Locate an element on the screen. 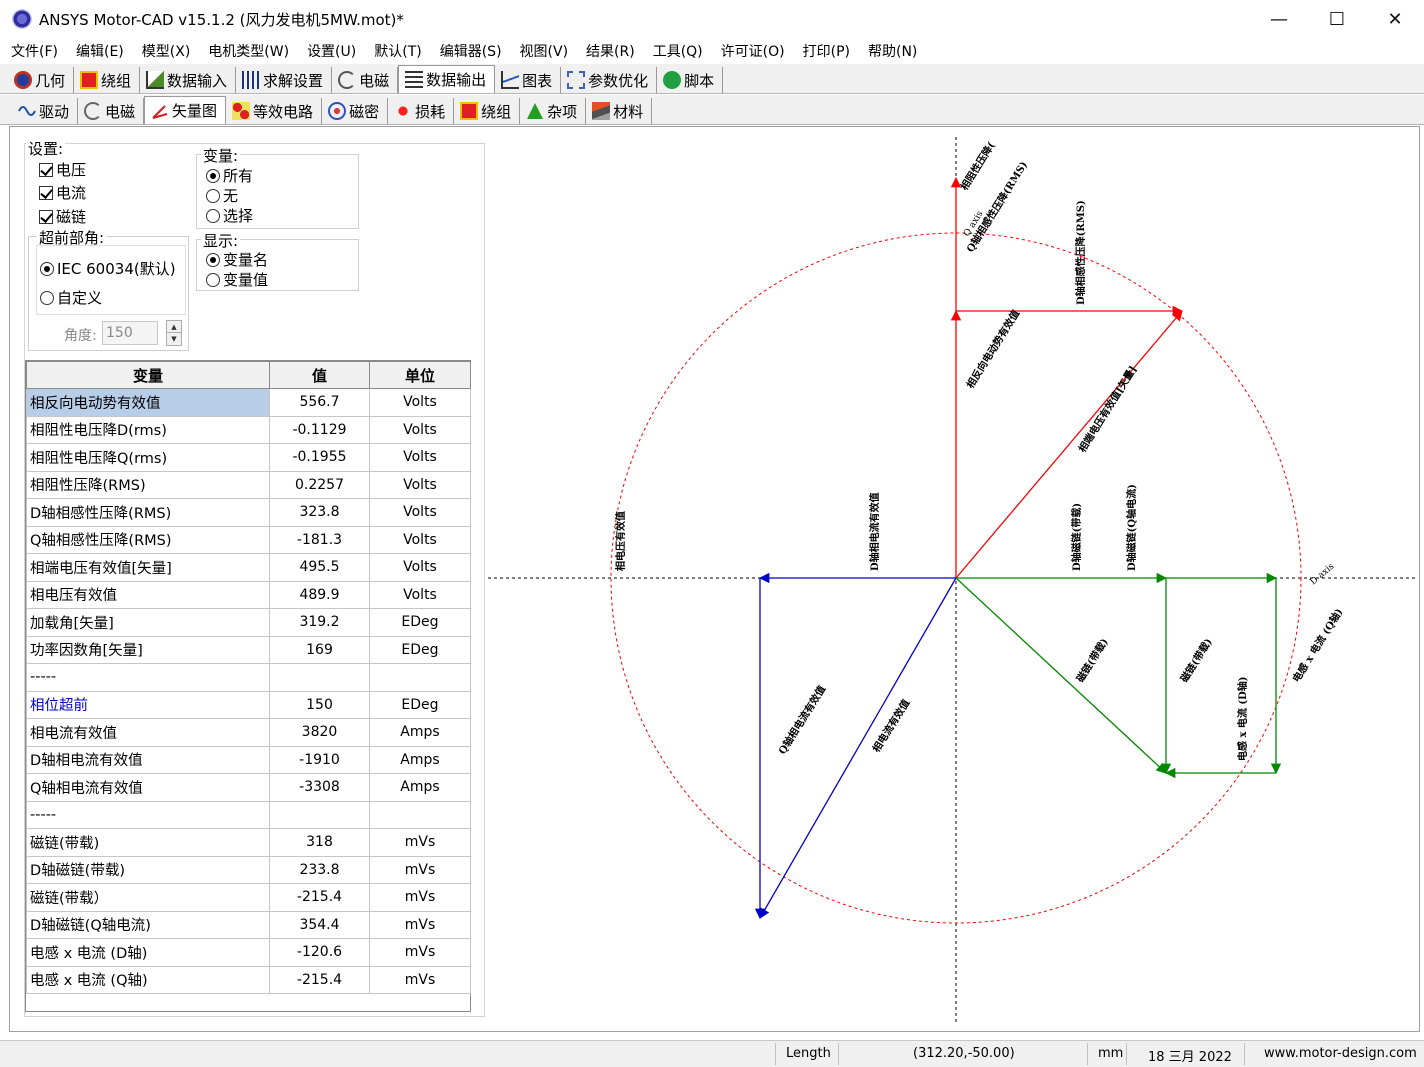 The height and width of the screenshot is (1067, 1424). menu-help: 帮助(N) is located at coordinates (892, 51).